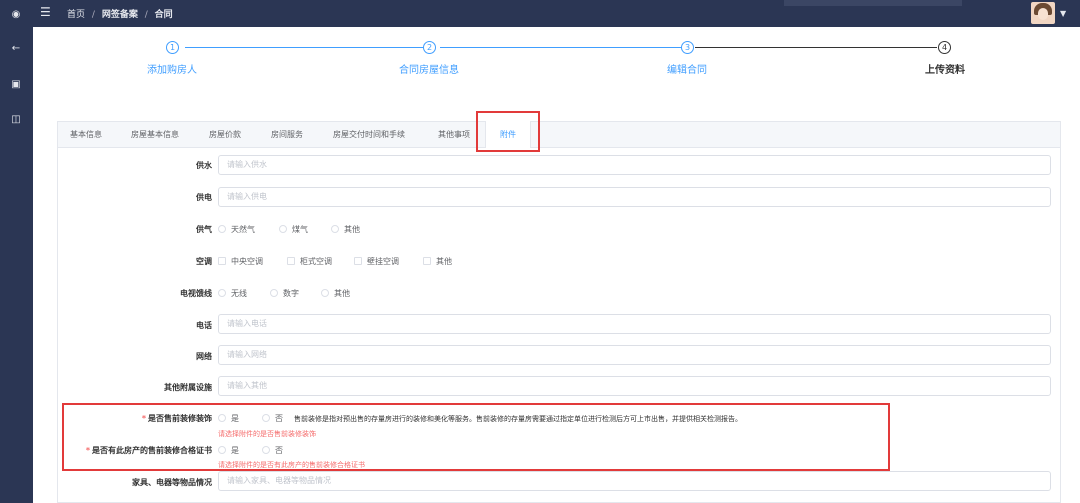 The width and height of the screenshot is (1080, 503). I want to click on gas-option-natural: 天然气, so click(236, 229).